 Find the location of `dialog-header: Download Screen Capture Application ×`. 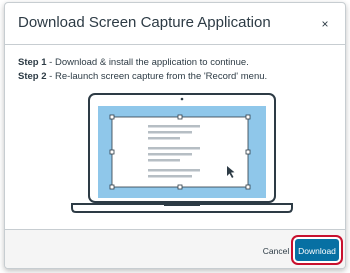

dialog-header: Download Screen Capture Application × is located at coordinates (175, 24).